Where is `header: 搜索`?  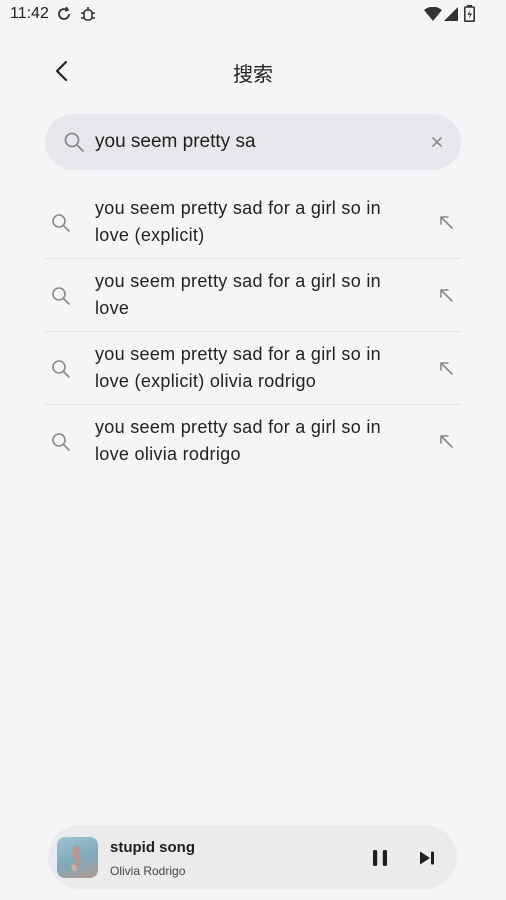
header: 搜索 is located at coordinates (253, 70).